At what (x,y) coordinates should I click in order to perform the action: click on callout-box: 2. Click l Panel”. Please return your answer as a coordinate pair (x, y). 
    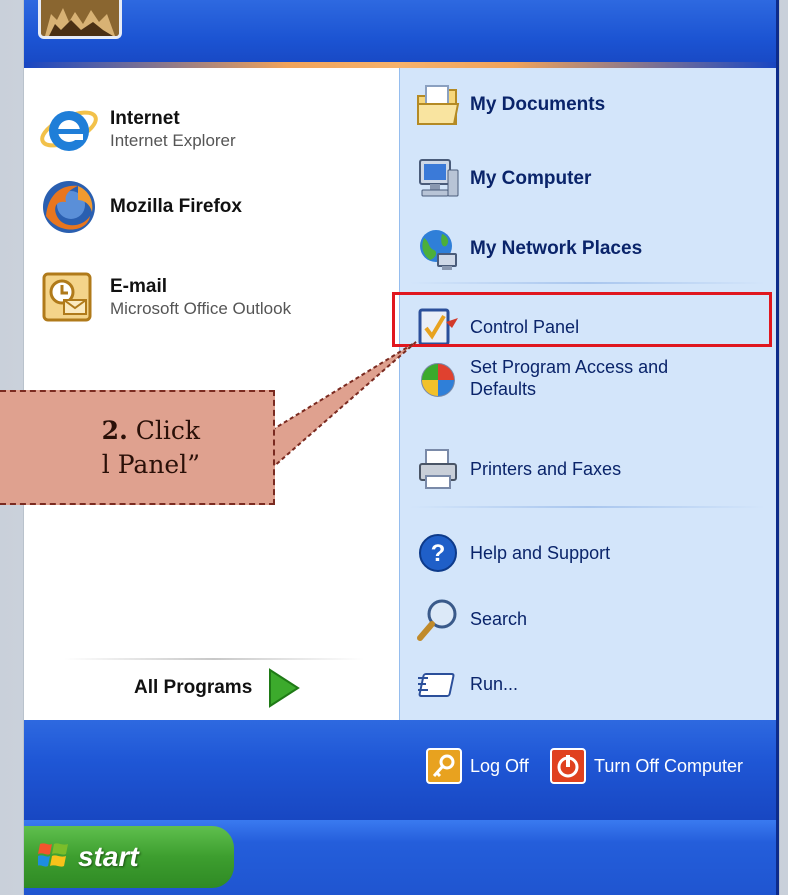
    Looking at the image, I should click on (137, 447).